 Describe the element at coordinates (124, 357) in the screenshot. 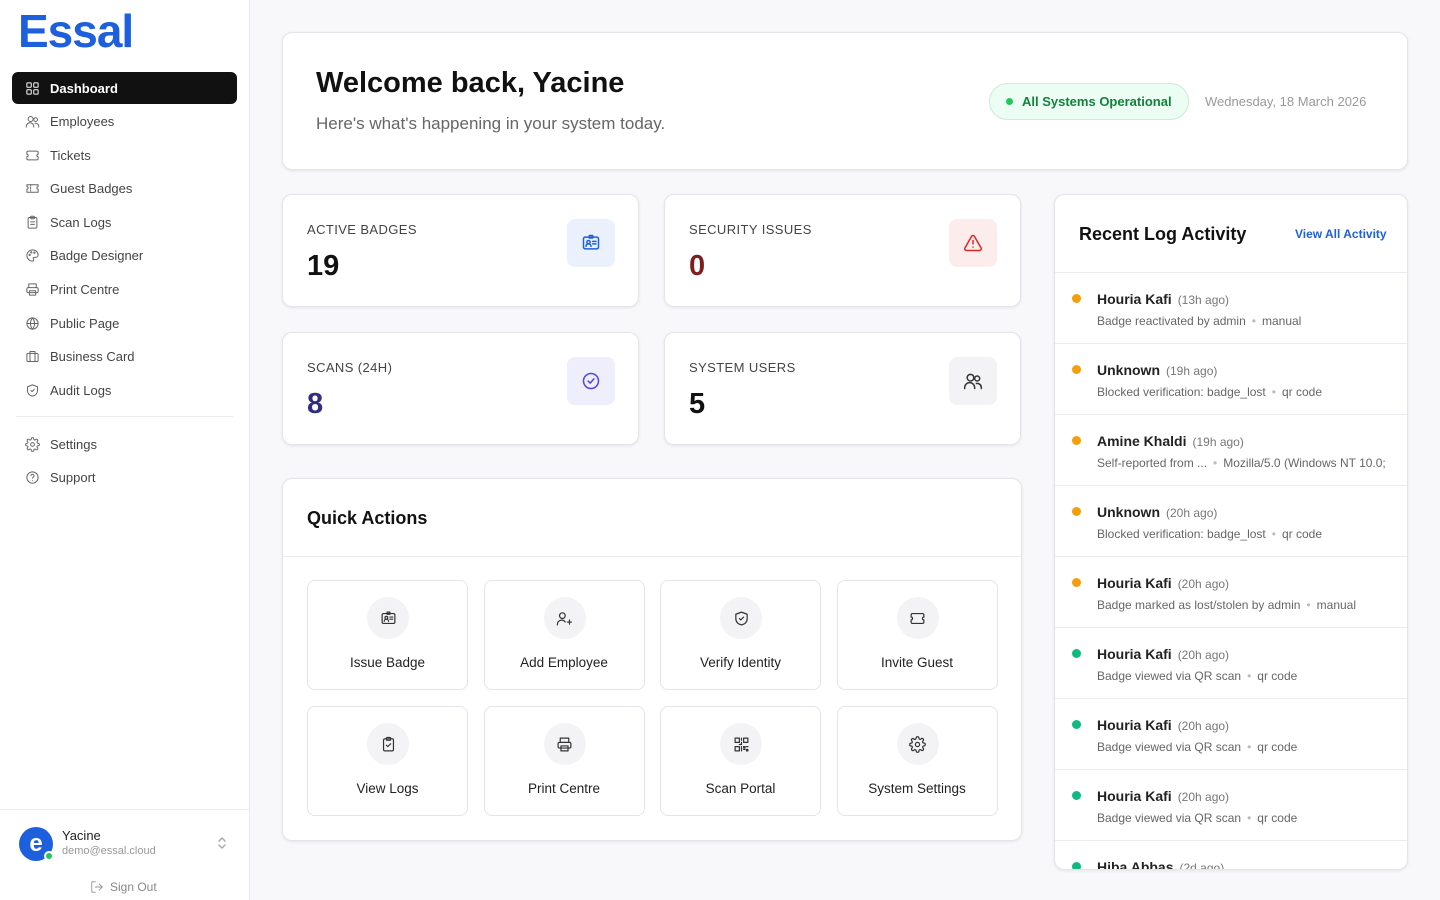

I see `sidebar-item-business-card: Business Card` at that location.